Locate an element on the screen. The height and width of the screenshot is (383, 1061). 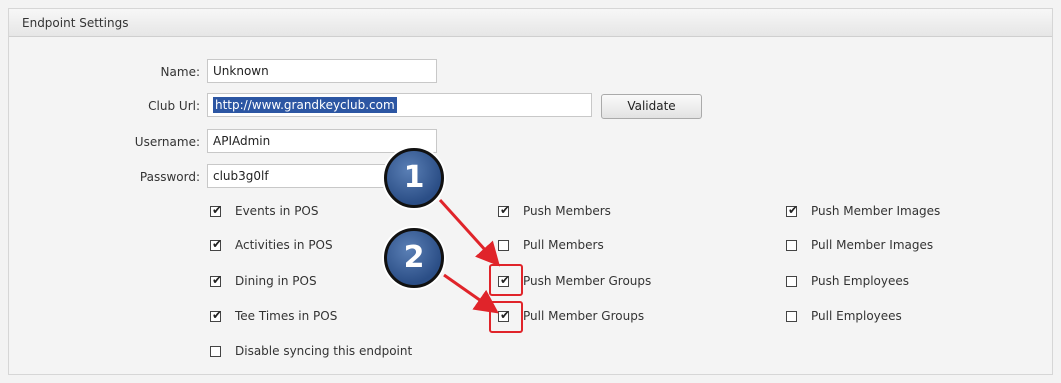
callout-badge-1: 1 is located at coordinates (414, 178).